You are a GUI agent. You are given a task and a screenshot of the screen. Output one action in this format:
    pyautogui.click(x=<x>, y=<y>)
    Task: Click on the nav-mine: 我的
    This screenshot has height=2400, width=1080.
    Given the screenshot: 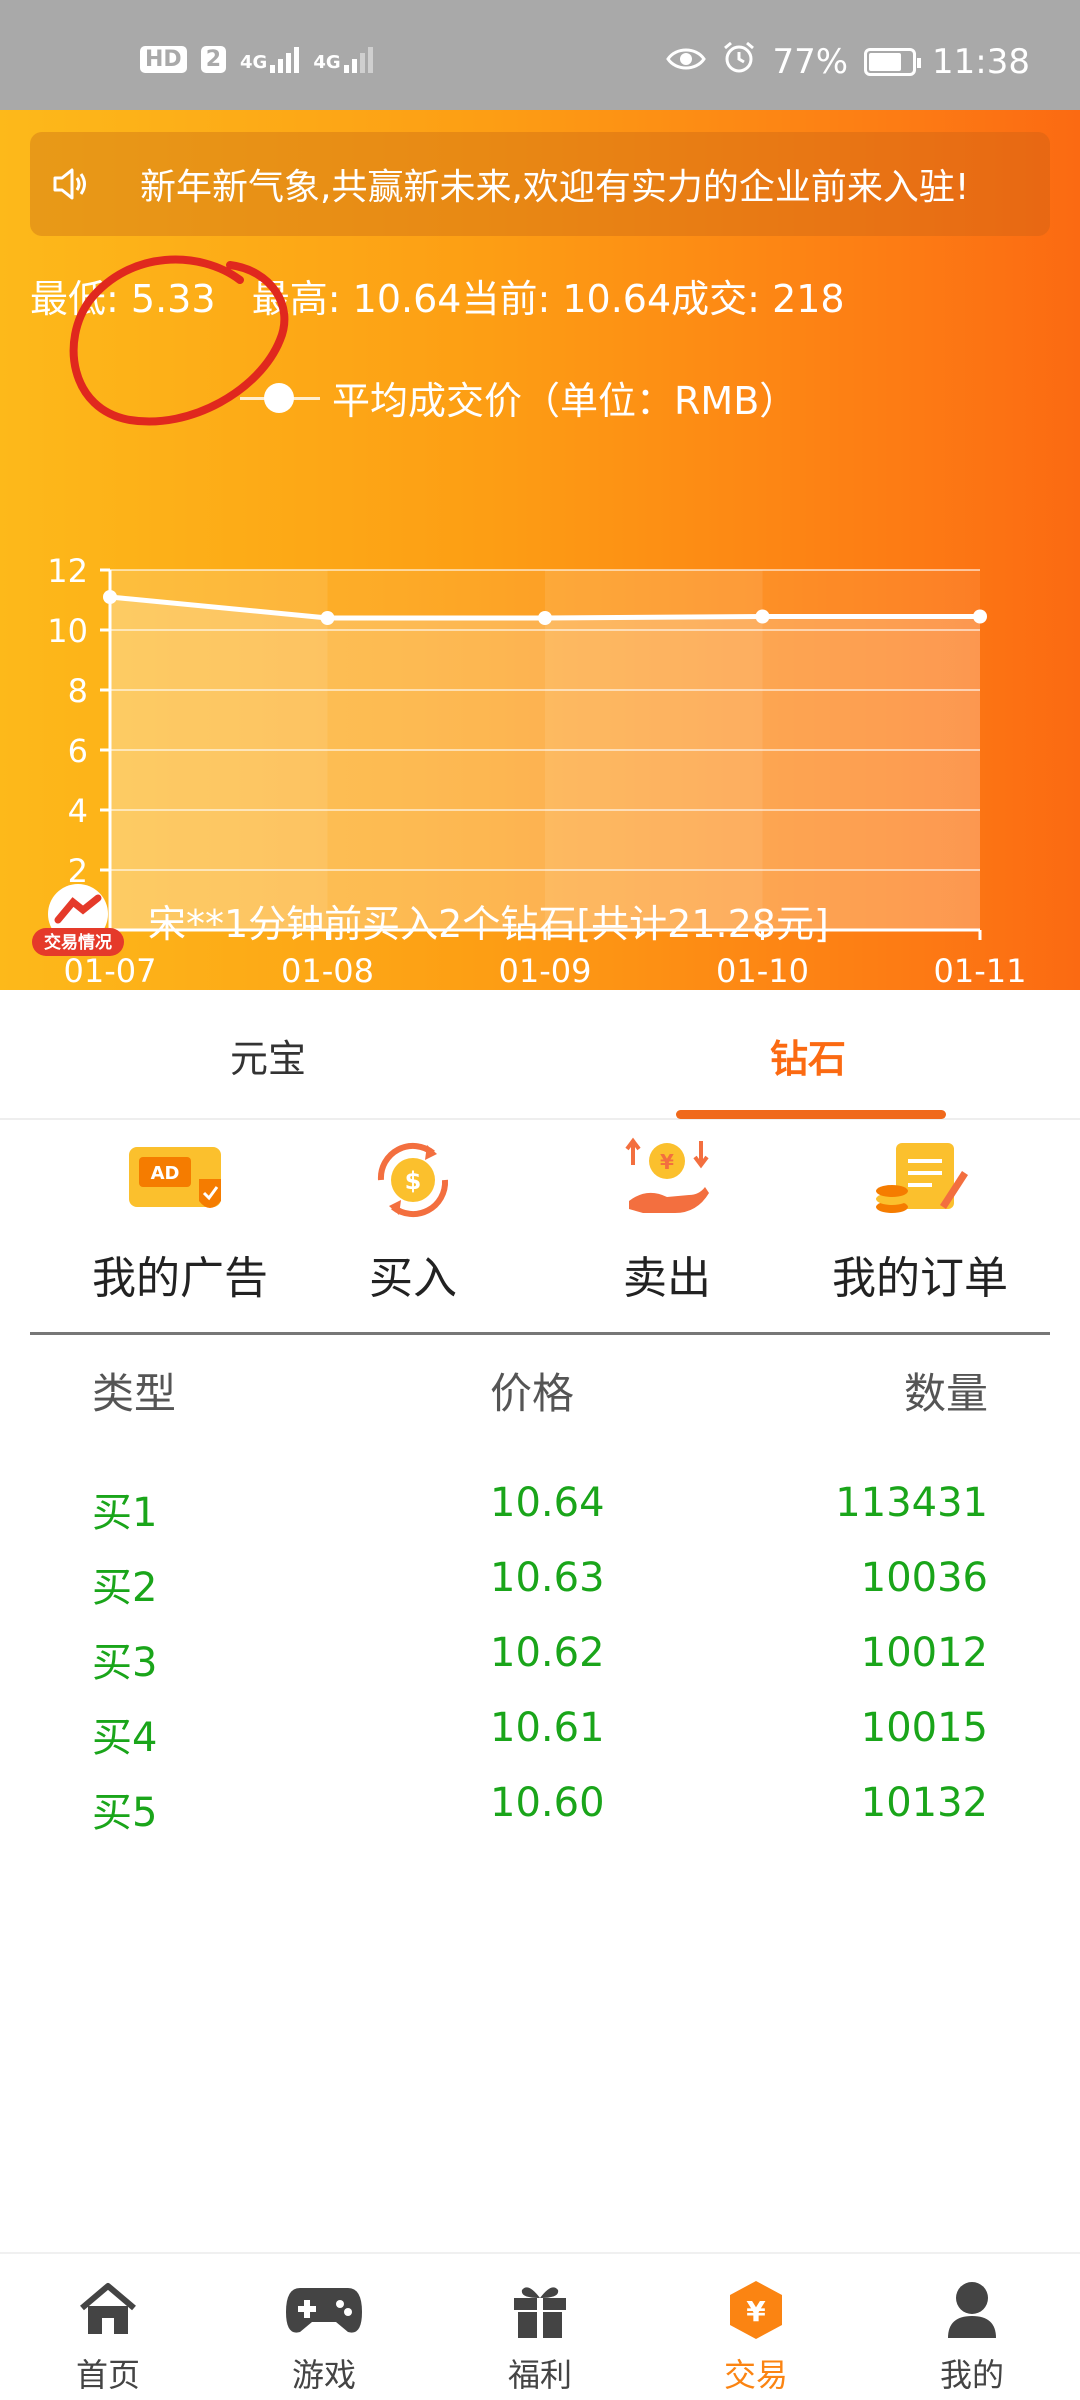 What is the action you would take?
    pyautogui.click(x=972, y=2337)
    